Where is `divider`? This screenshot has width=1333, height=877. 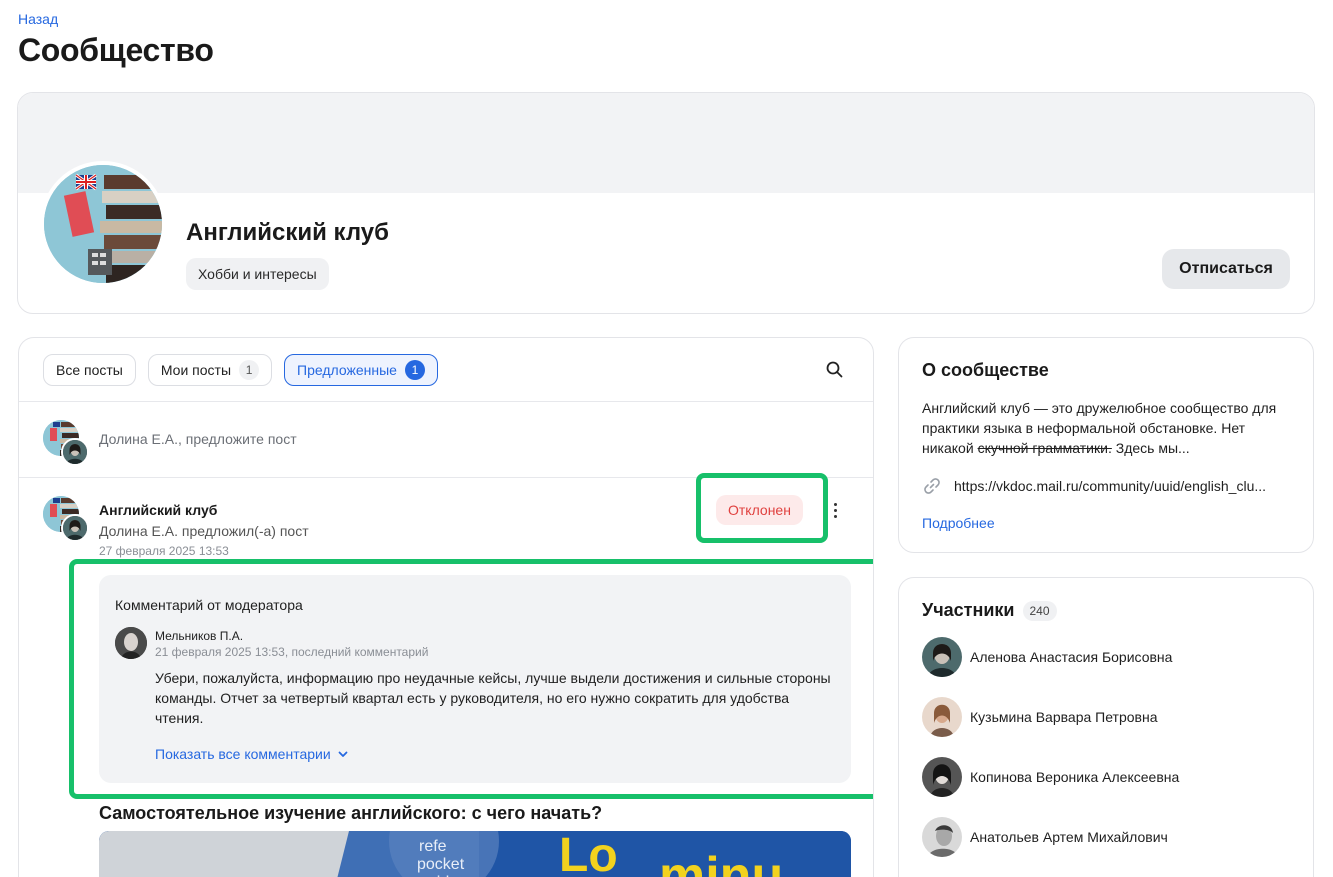
divider is located at coordinates (446, 401).